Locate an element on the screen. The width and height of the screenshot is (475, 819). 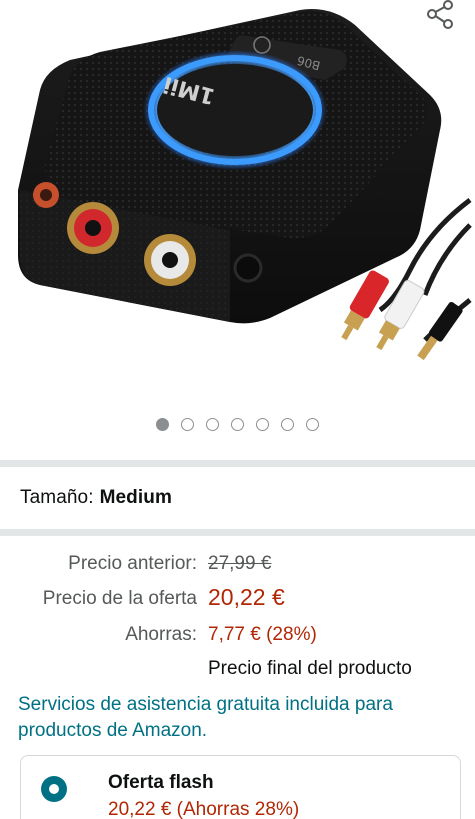
offer-title: Oferta flash is located at coordinates (161, 782).